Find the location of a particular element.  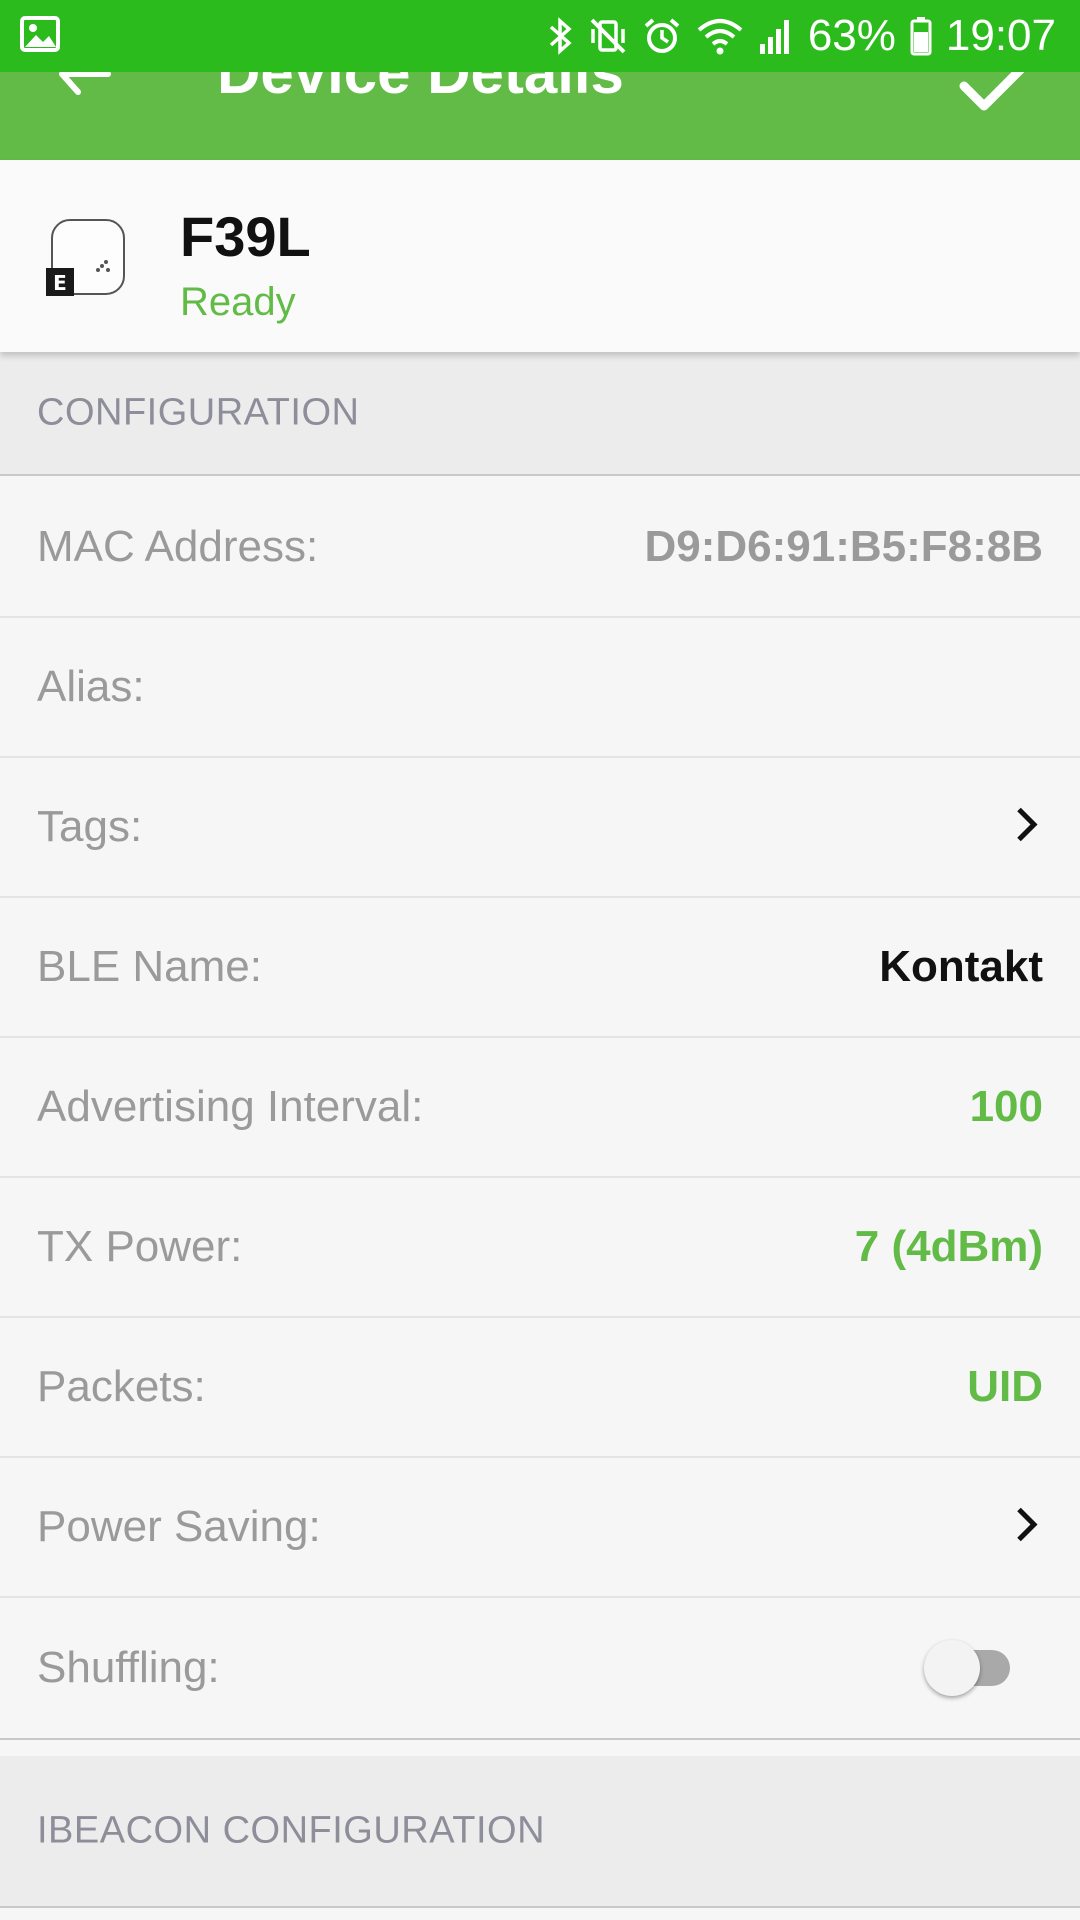

section-title: IBEACON CONFIGURATION is located at coordinates (291, 1830).